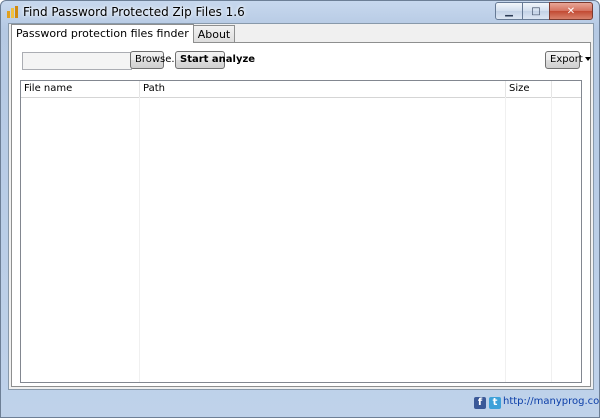 Image resolution: width=600 pixels, height=418 pixels. I want to click on minimize-button: ▁, so click(509, 11).